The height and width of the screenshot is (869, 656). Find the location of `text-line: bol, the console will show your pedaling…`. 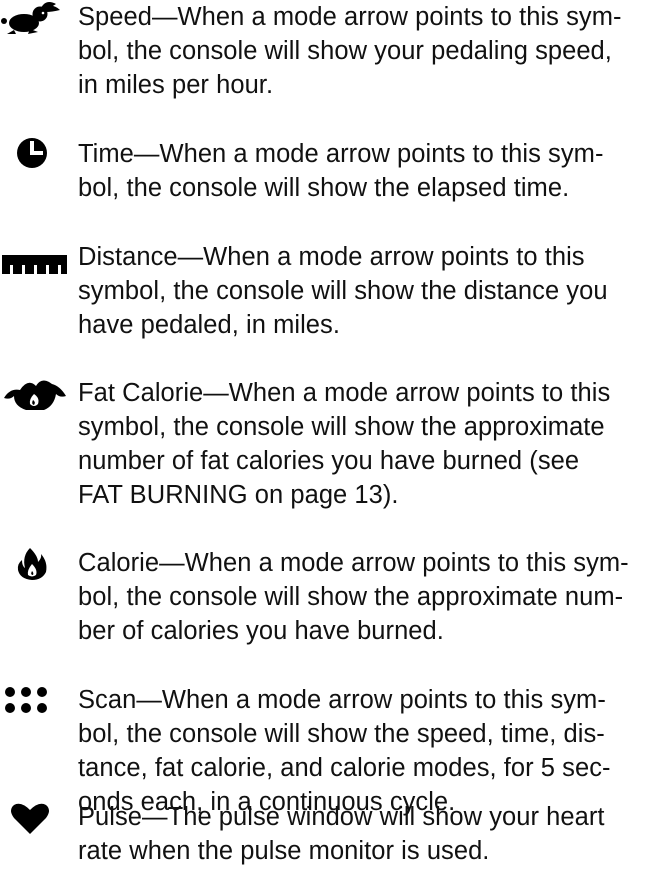

text-line: bol, the console will show your pedaling… is located at coordinates (345, 51).